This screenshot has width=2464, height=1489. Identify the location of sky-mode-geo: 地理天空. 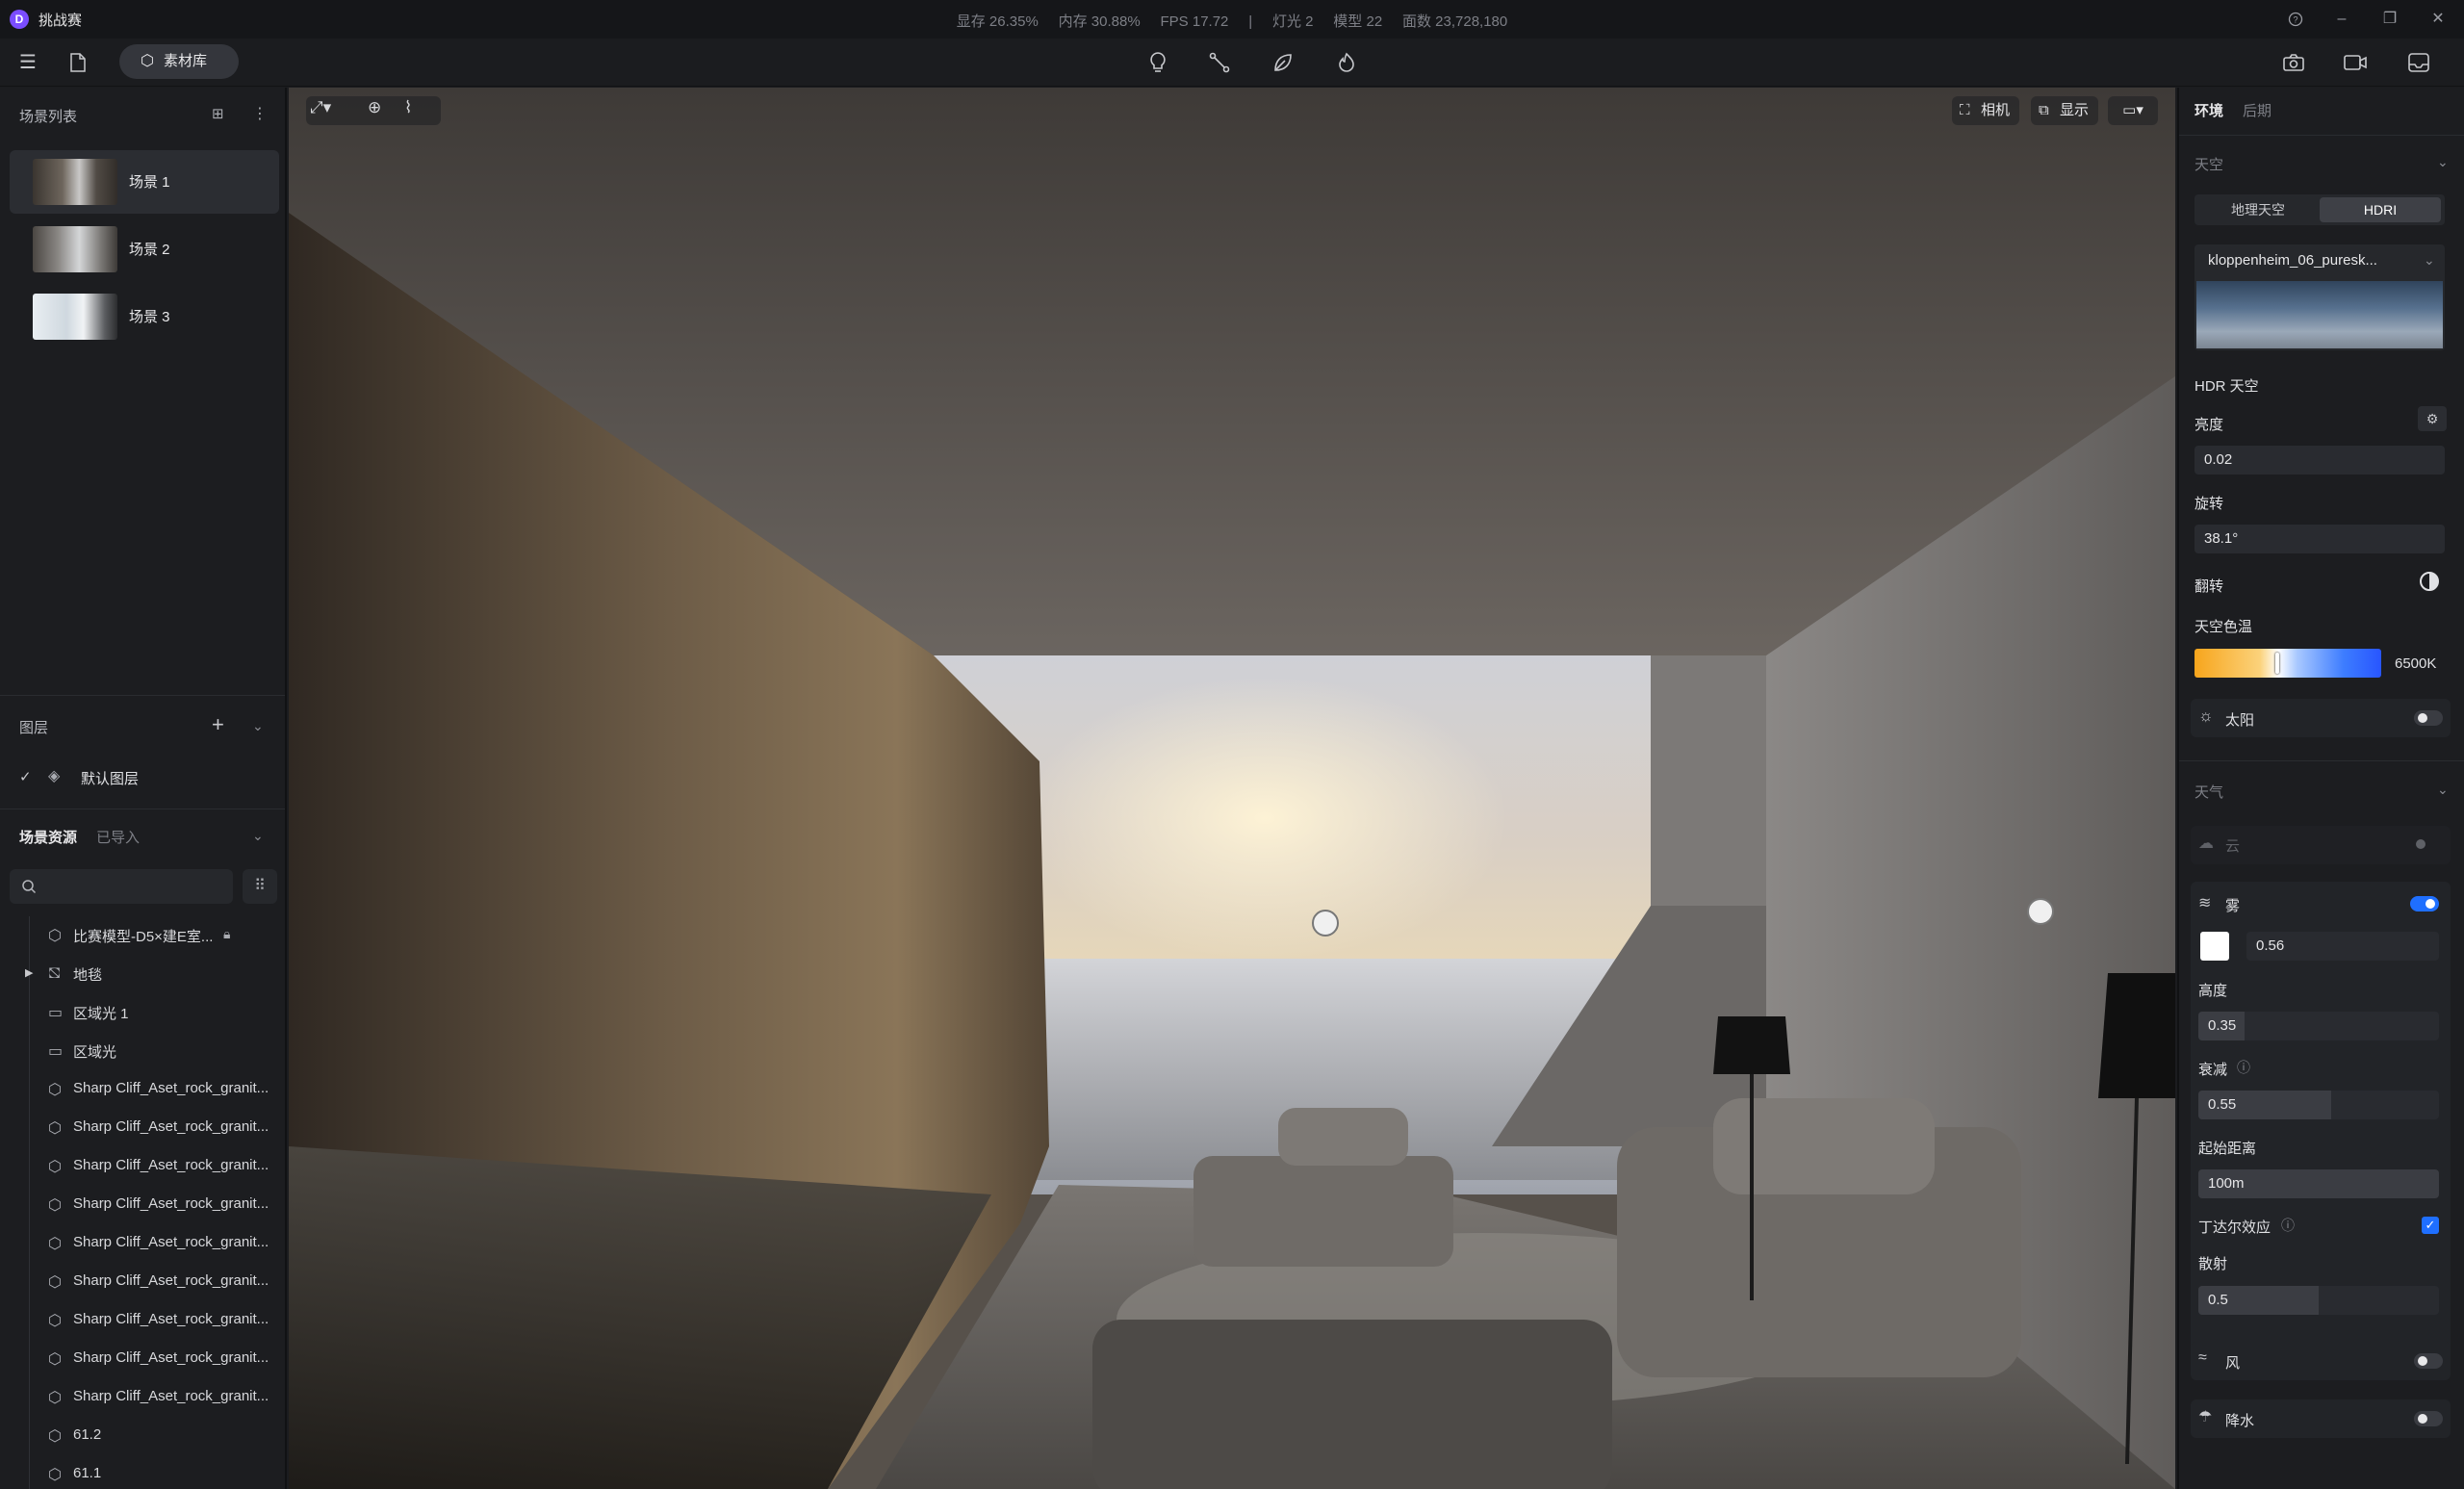
(2258, 210).